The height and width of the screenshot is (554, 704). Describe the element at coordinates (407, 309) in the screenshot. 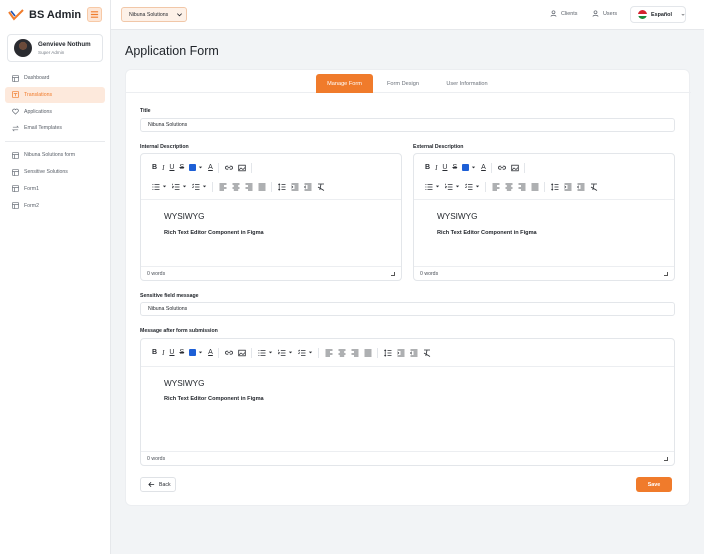

I see `sensitive-field-input: Nibuna Solutions` at that location.